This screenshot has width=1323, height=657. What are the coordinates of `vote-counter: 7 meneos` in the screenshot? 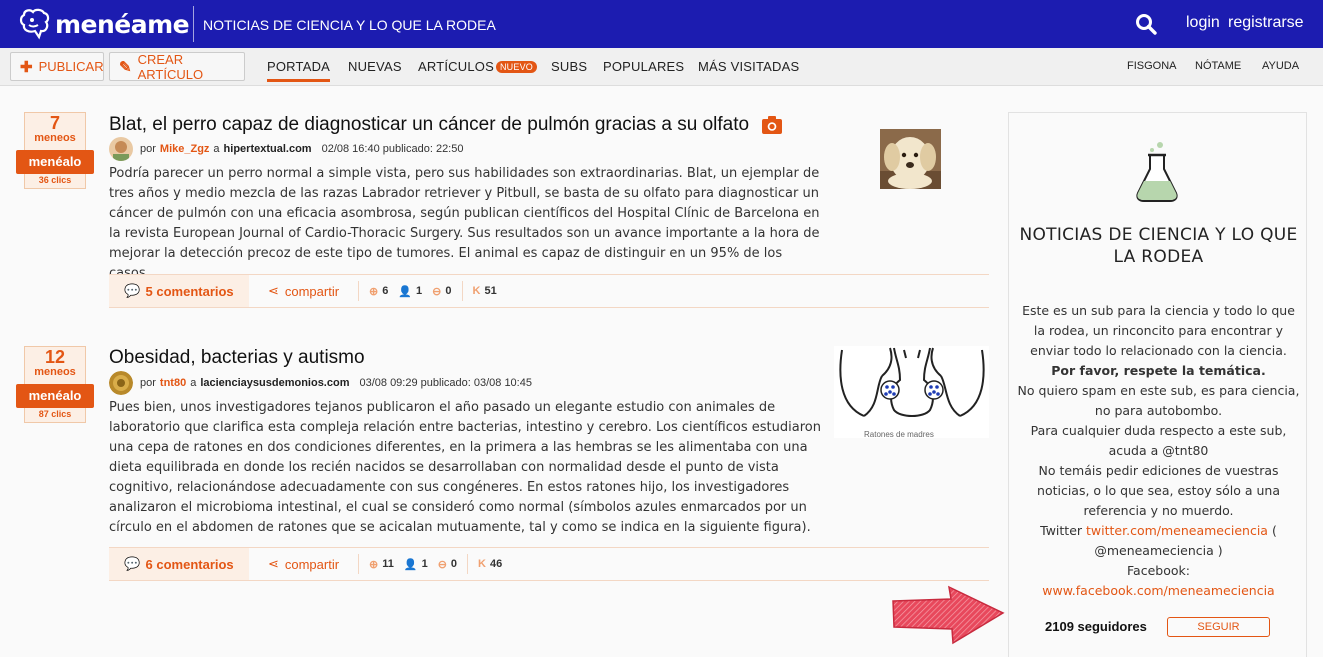 It's located at (55, 131).